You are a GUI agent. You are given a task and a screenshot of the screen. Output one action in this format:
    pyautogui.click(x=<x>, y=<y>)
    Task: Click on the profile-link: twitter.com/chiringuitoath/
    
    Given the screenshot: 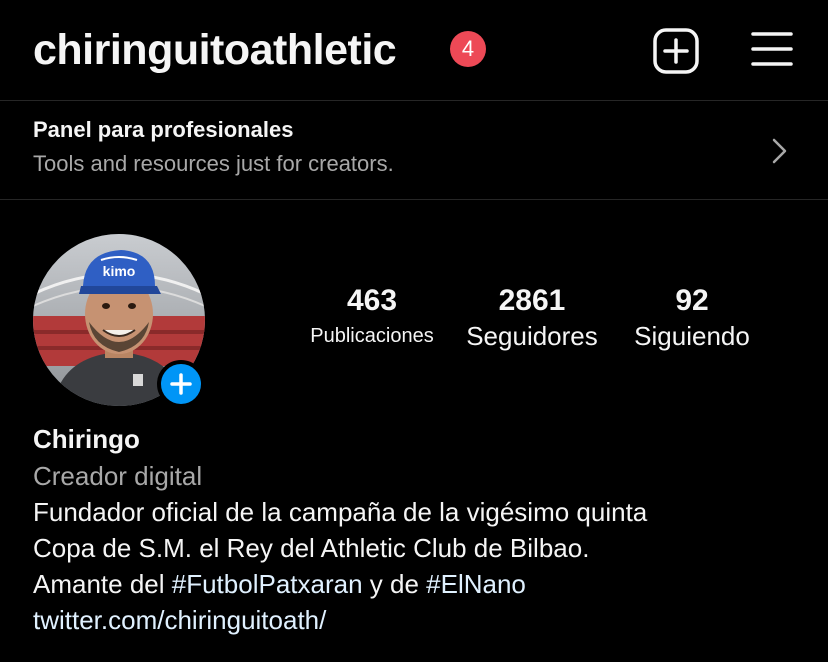 What is the action you would take?
    pyautogui.click(x=423, y=620)
    